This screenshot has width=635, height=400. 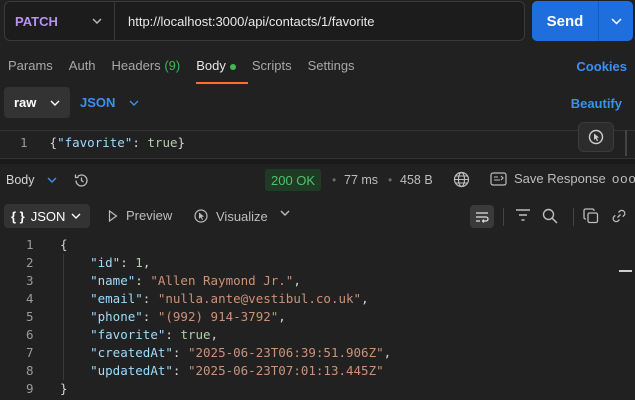 I want to click on search-icon, so click(x=550, y=216).